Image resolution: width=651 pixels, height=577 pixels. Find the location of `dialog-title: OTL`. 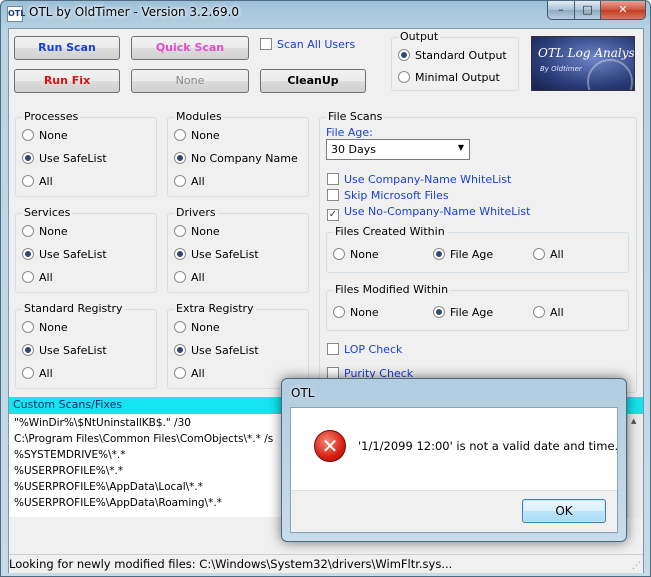

dialog-title: OTL is located at coordinates (303, 393).